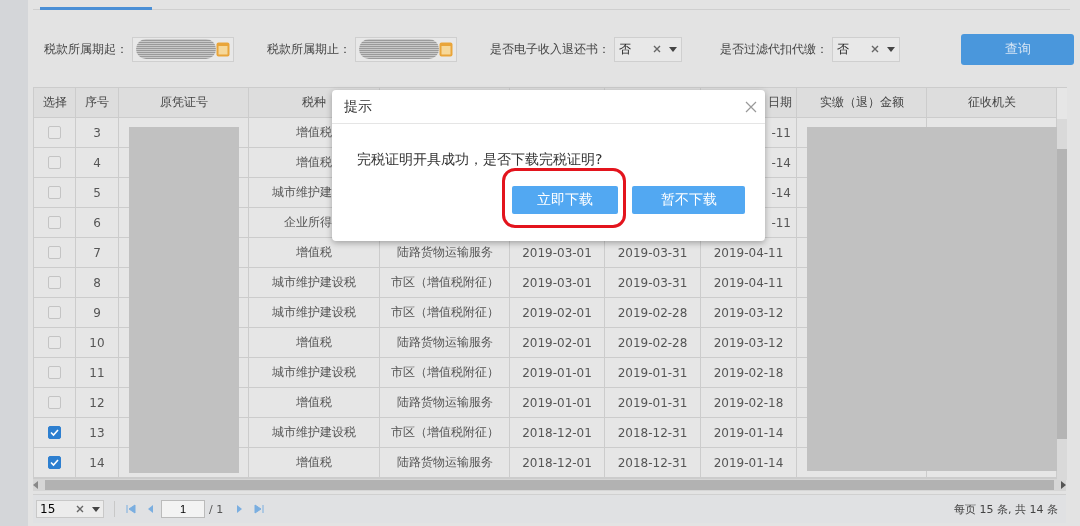 This screenshot has width=1080, height=526. I want to click on page-summary: 每页 15 条, 共 14 条, so click(1006, 509).